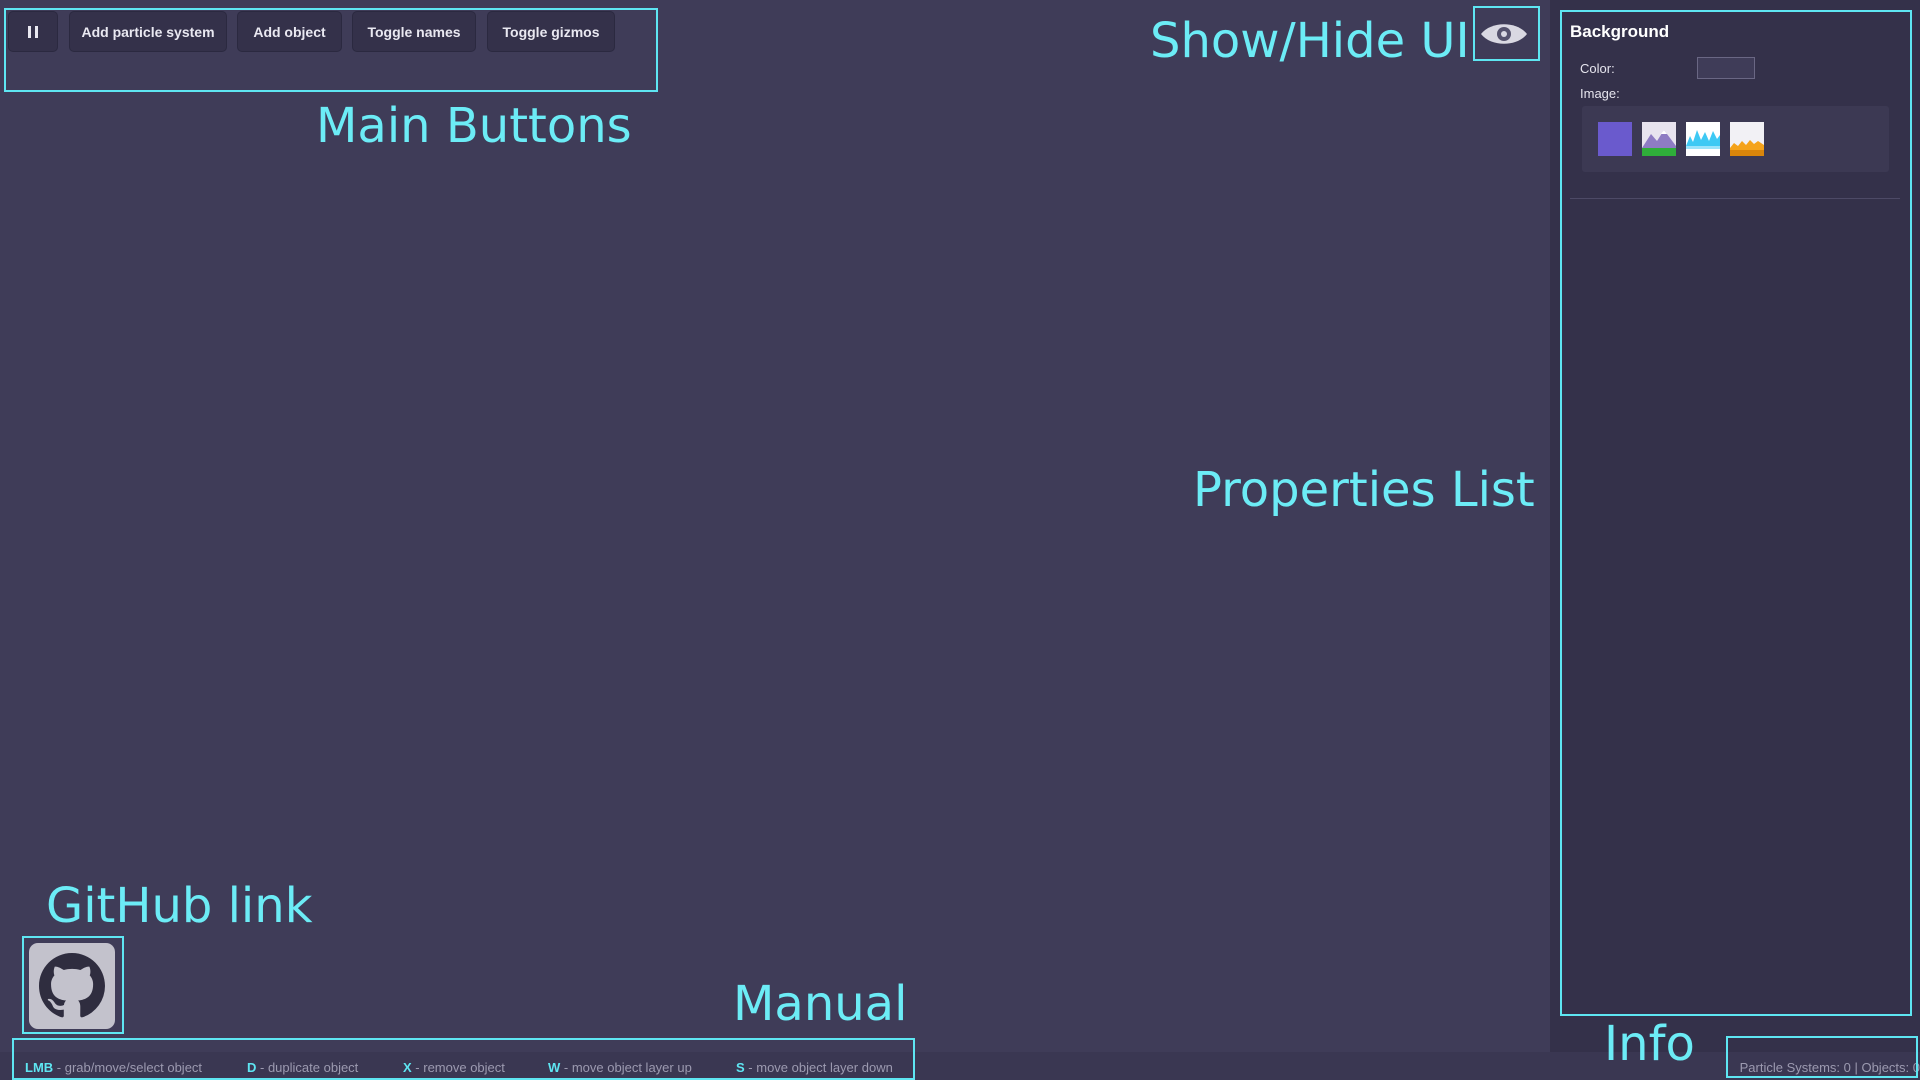  What do you see at coordinates (820, 1004) in the screenshot?
I see `manual-annotation: Manual` at bounding box center [820, 1004].